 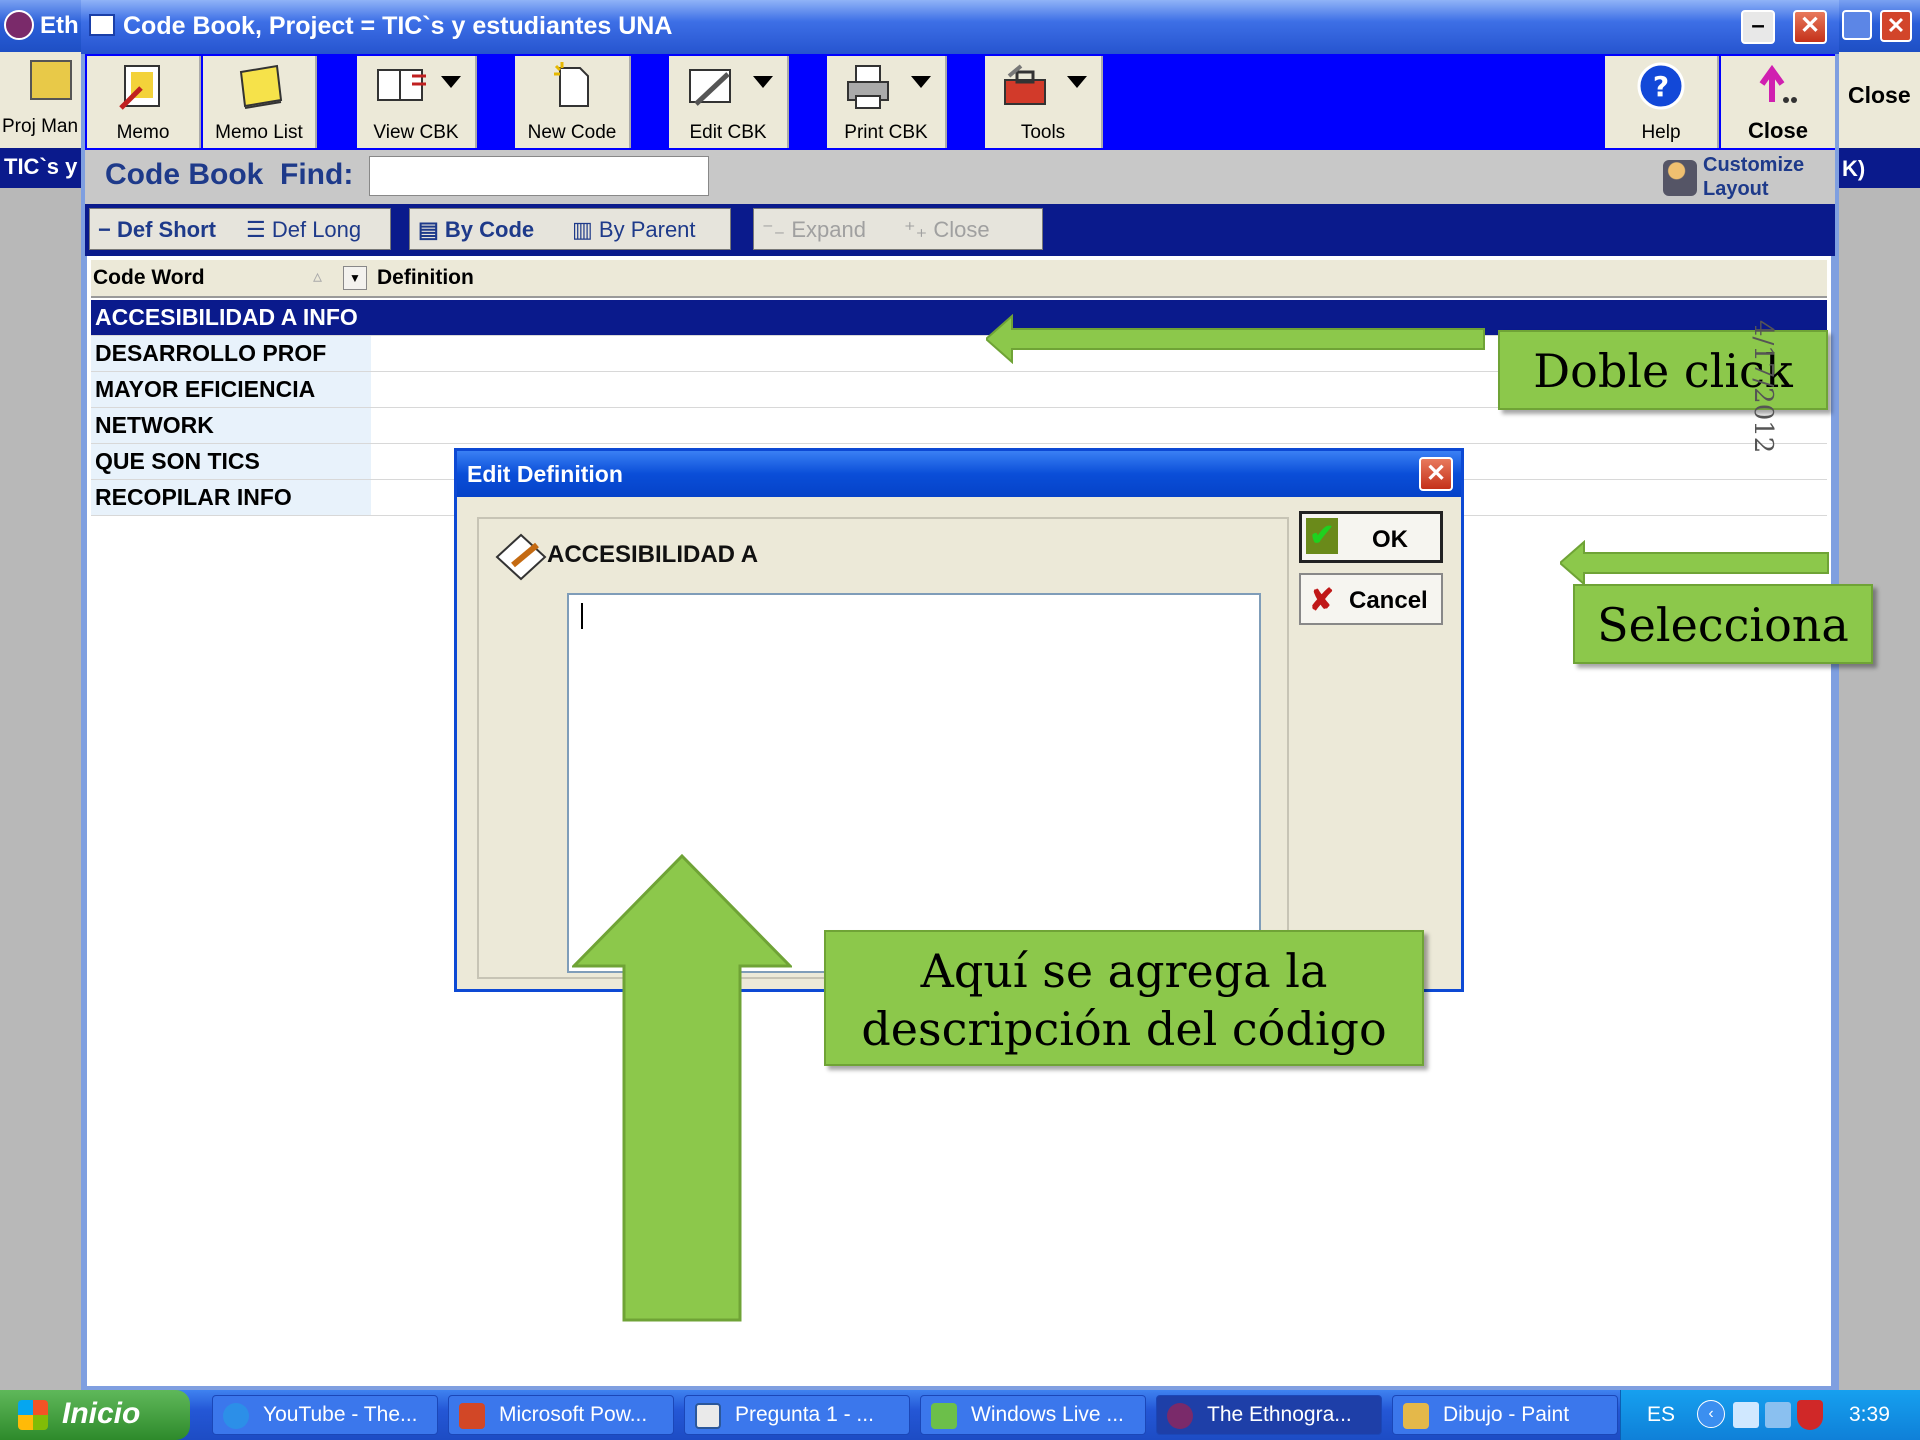 What do you see at coordinates (1124, 971) in the screenshot?
I see `aqui-line1: Aquí se agrega la` at bounding box center [1124, 971].